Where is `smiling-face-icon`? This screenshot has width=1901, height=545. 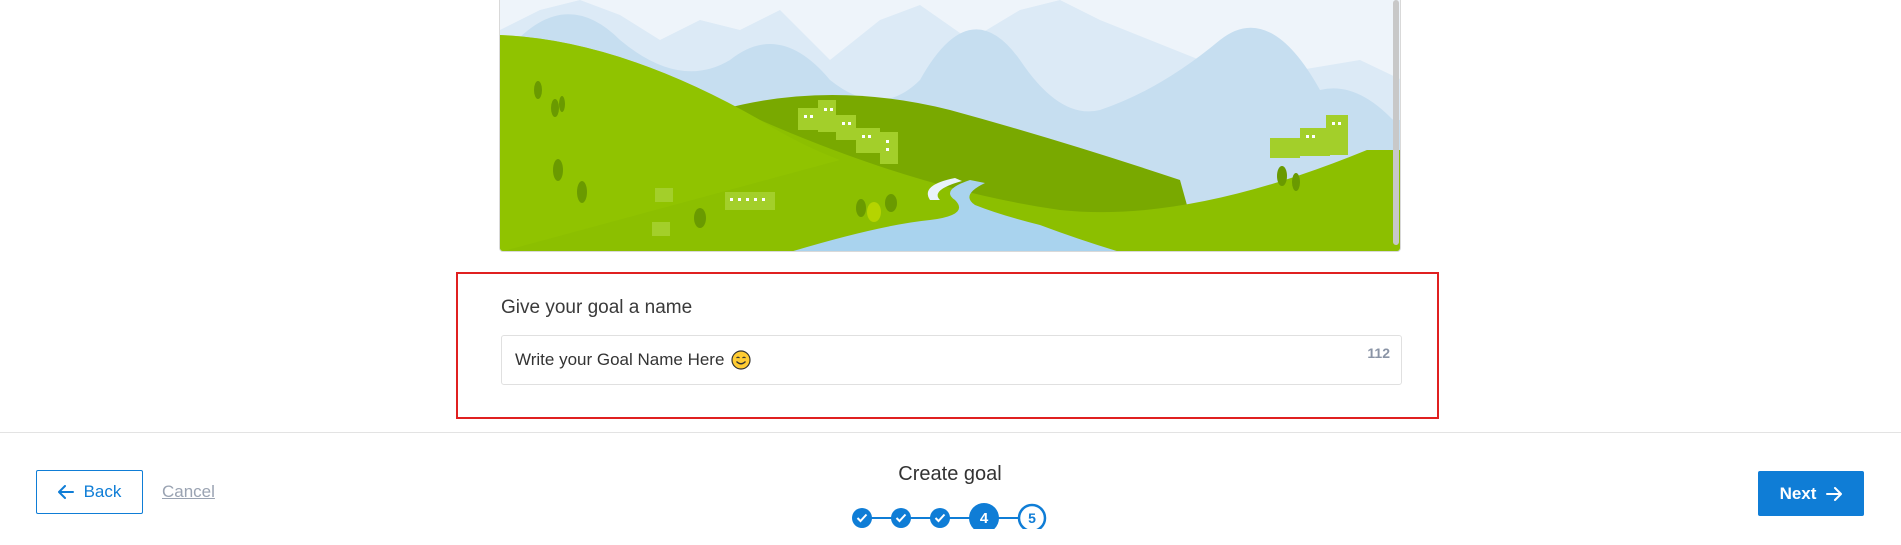
smiling-face-icon is located at coordinates (741, 360).